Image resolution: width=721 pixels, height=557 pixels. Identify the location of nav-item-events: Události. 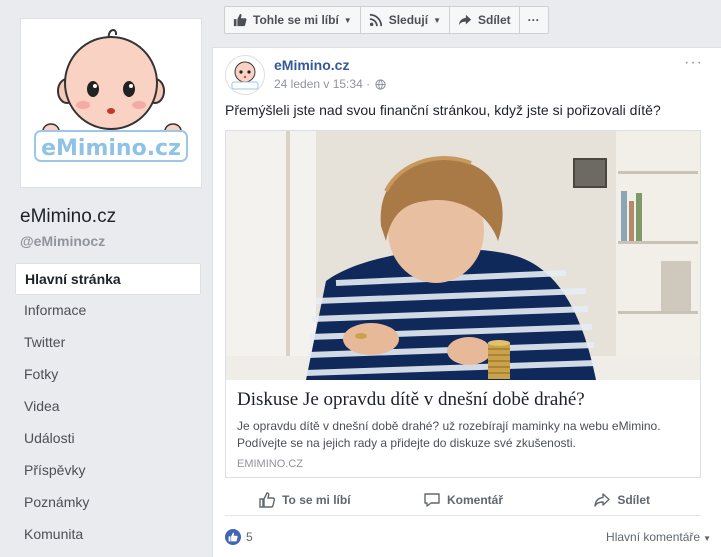
(108, 439).